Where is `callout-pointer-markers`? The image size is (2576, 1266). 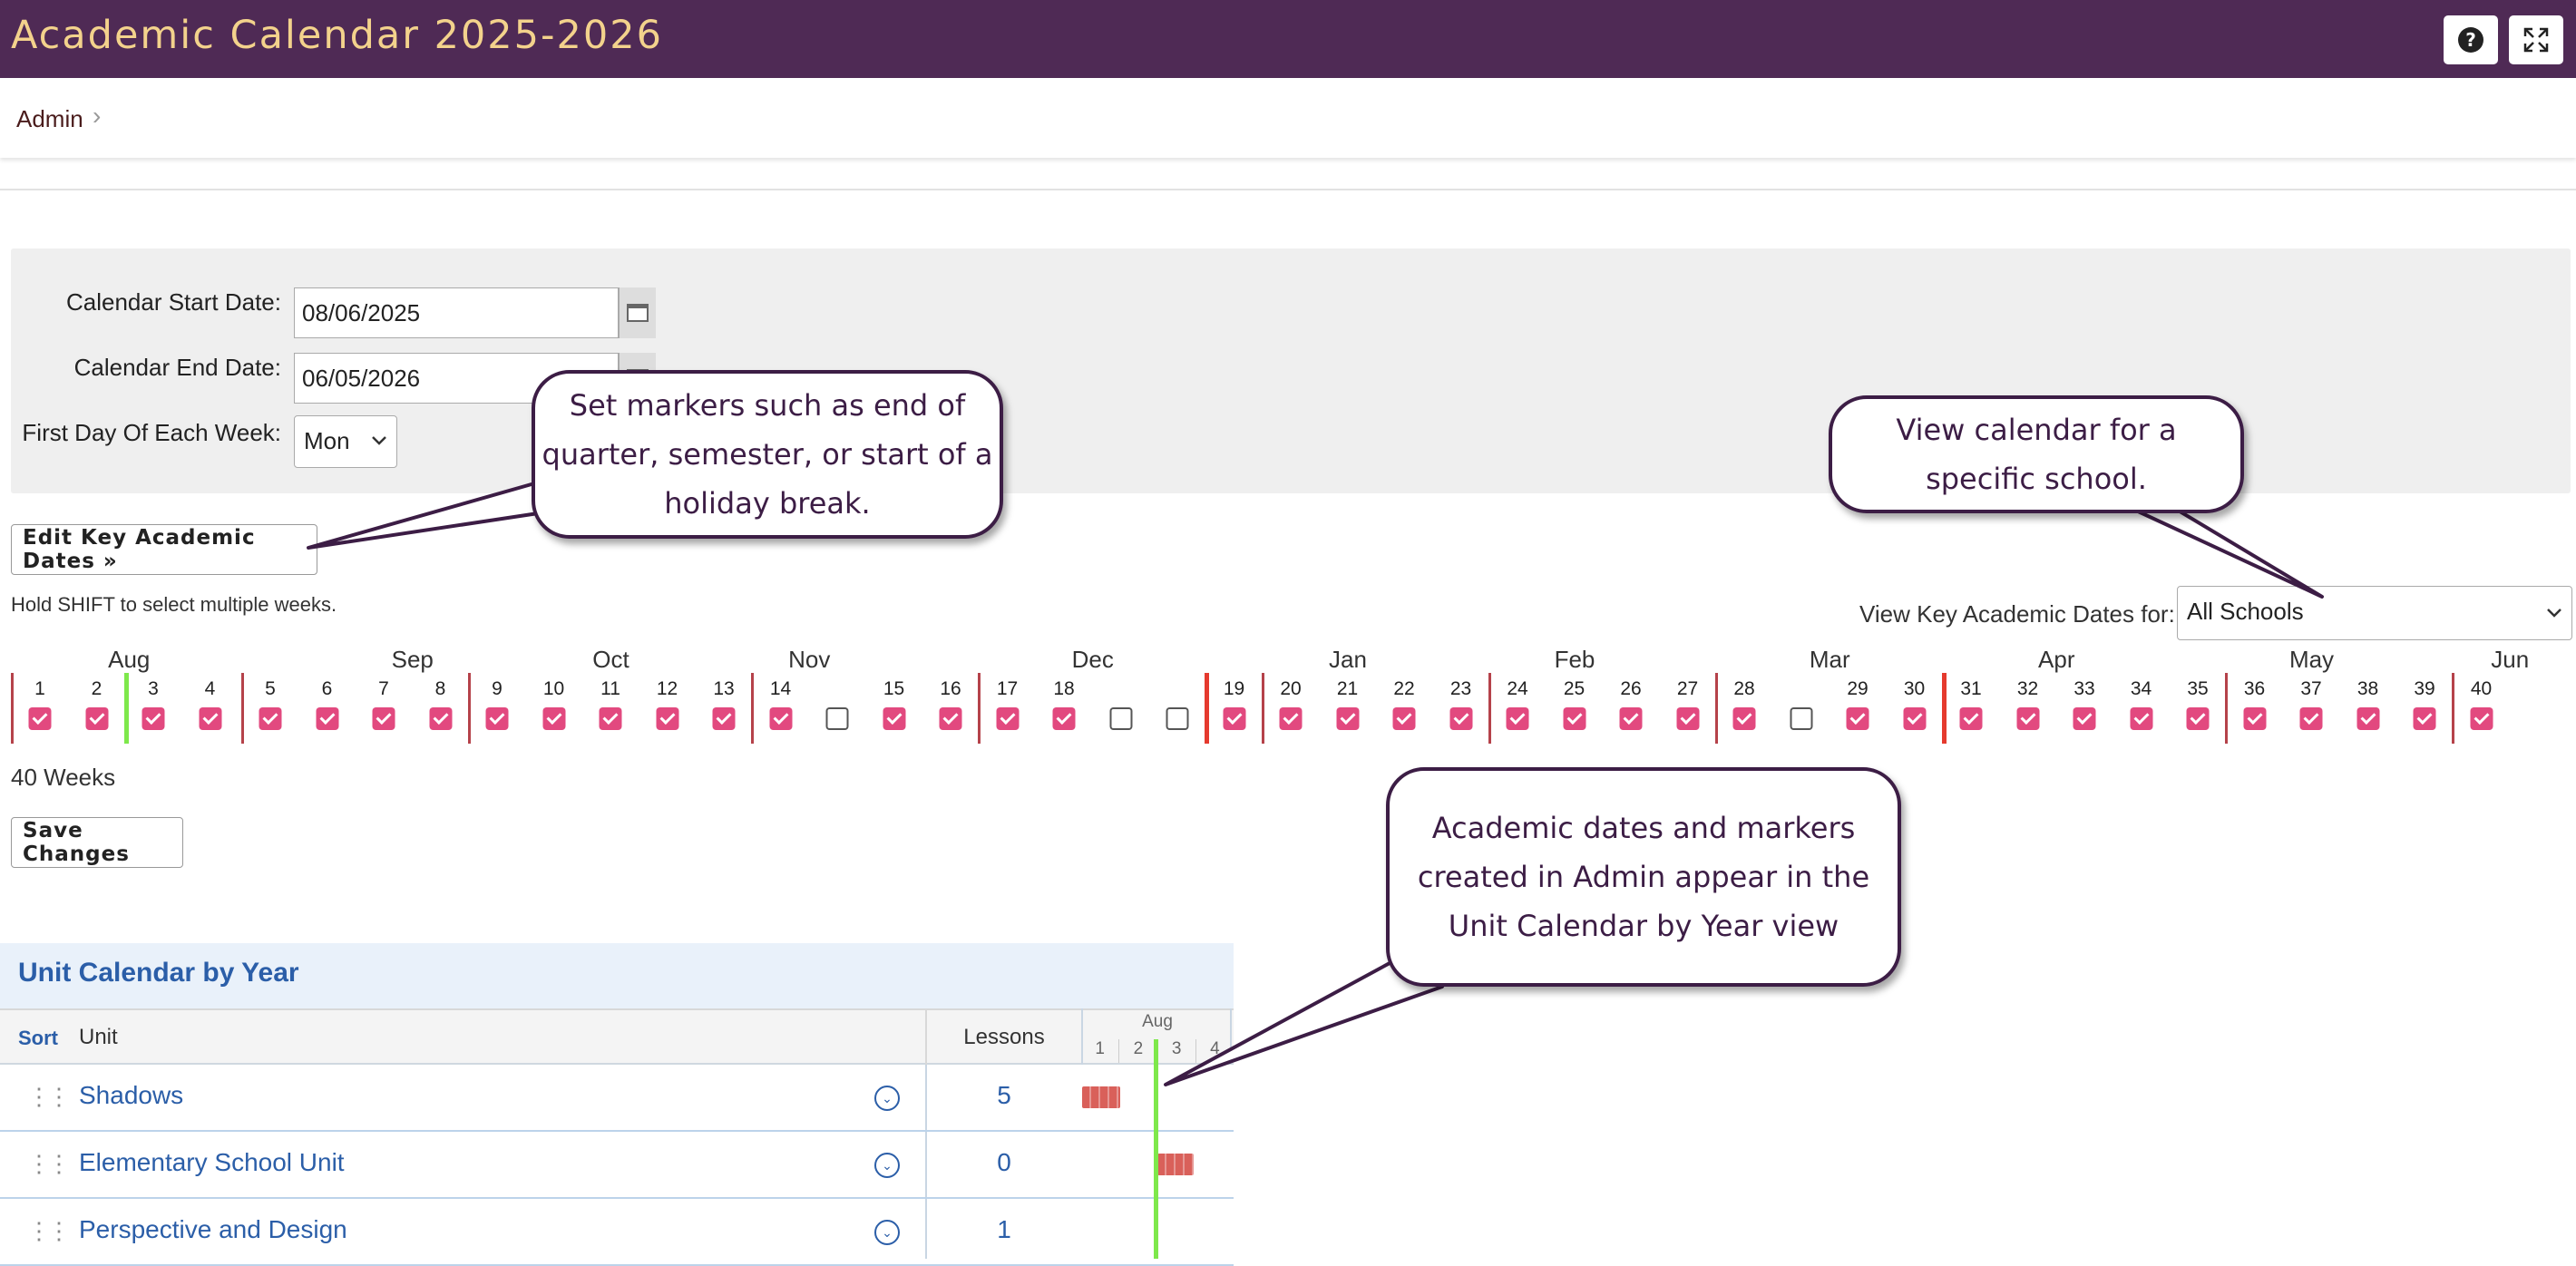
callout-pointer-markers is located at coordinates (426, 514).